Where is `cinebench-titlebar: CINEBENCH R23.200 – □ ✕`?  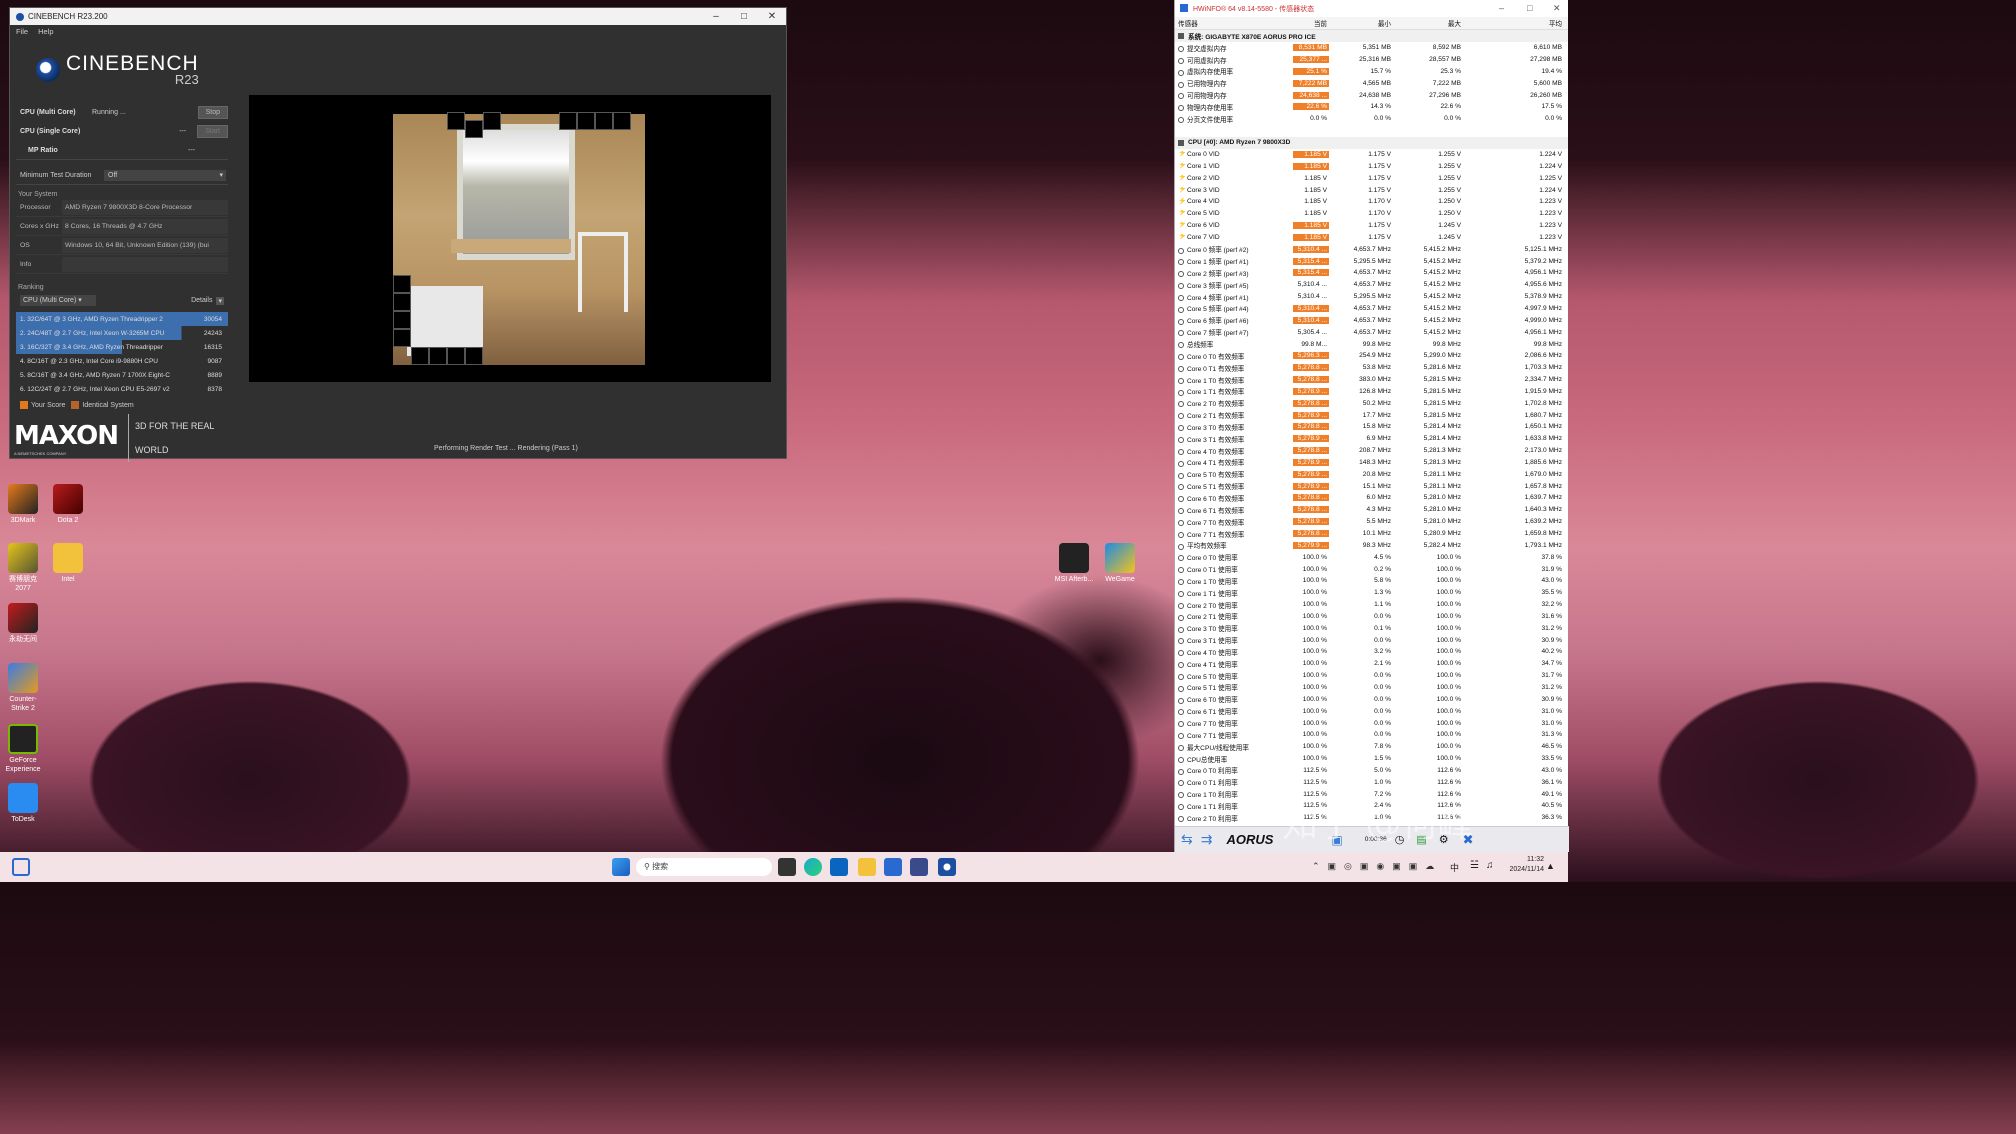
cinebench-titlebar: CINEBENCH R23.200 – □ ✕ is located at coordinates (398, 16).